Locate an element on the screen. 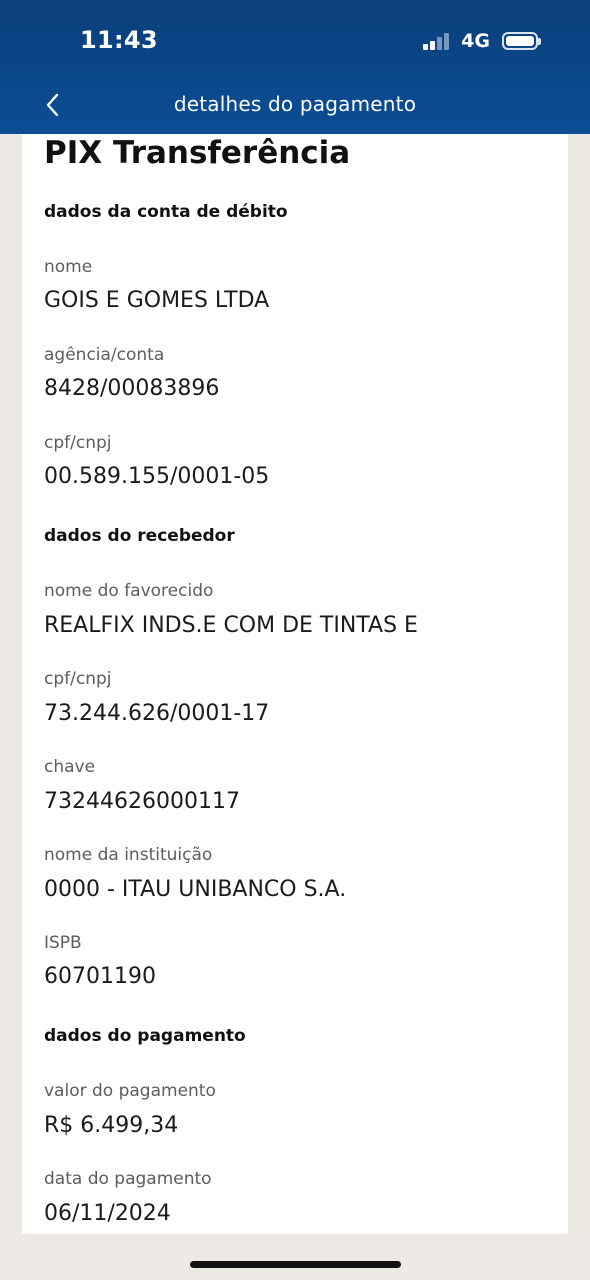 The image size is (590, 1280). debit-name-value: GOIS E GOMES LTDA is located at coordinates (157, 300).